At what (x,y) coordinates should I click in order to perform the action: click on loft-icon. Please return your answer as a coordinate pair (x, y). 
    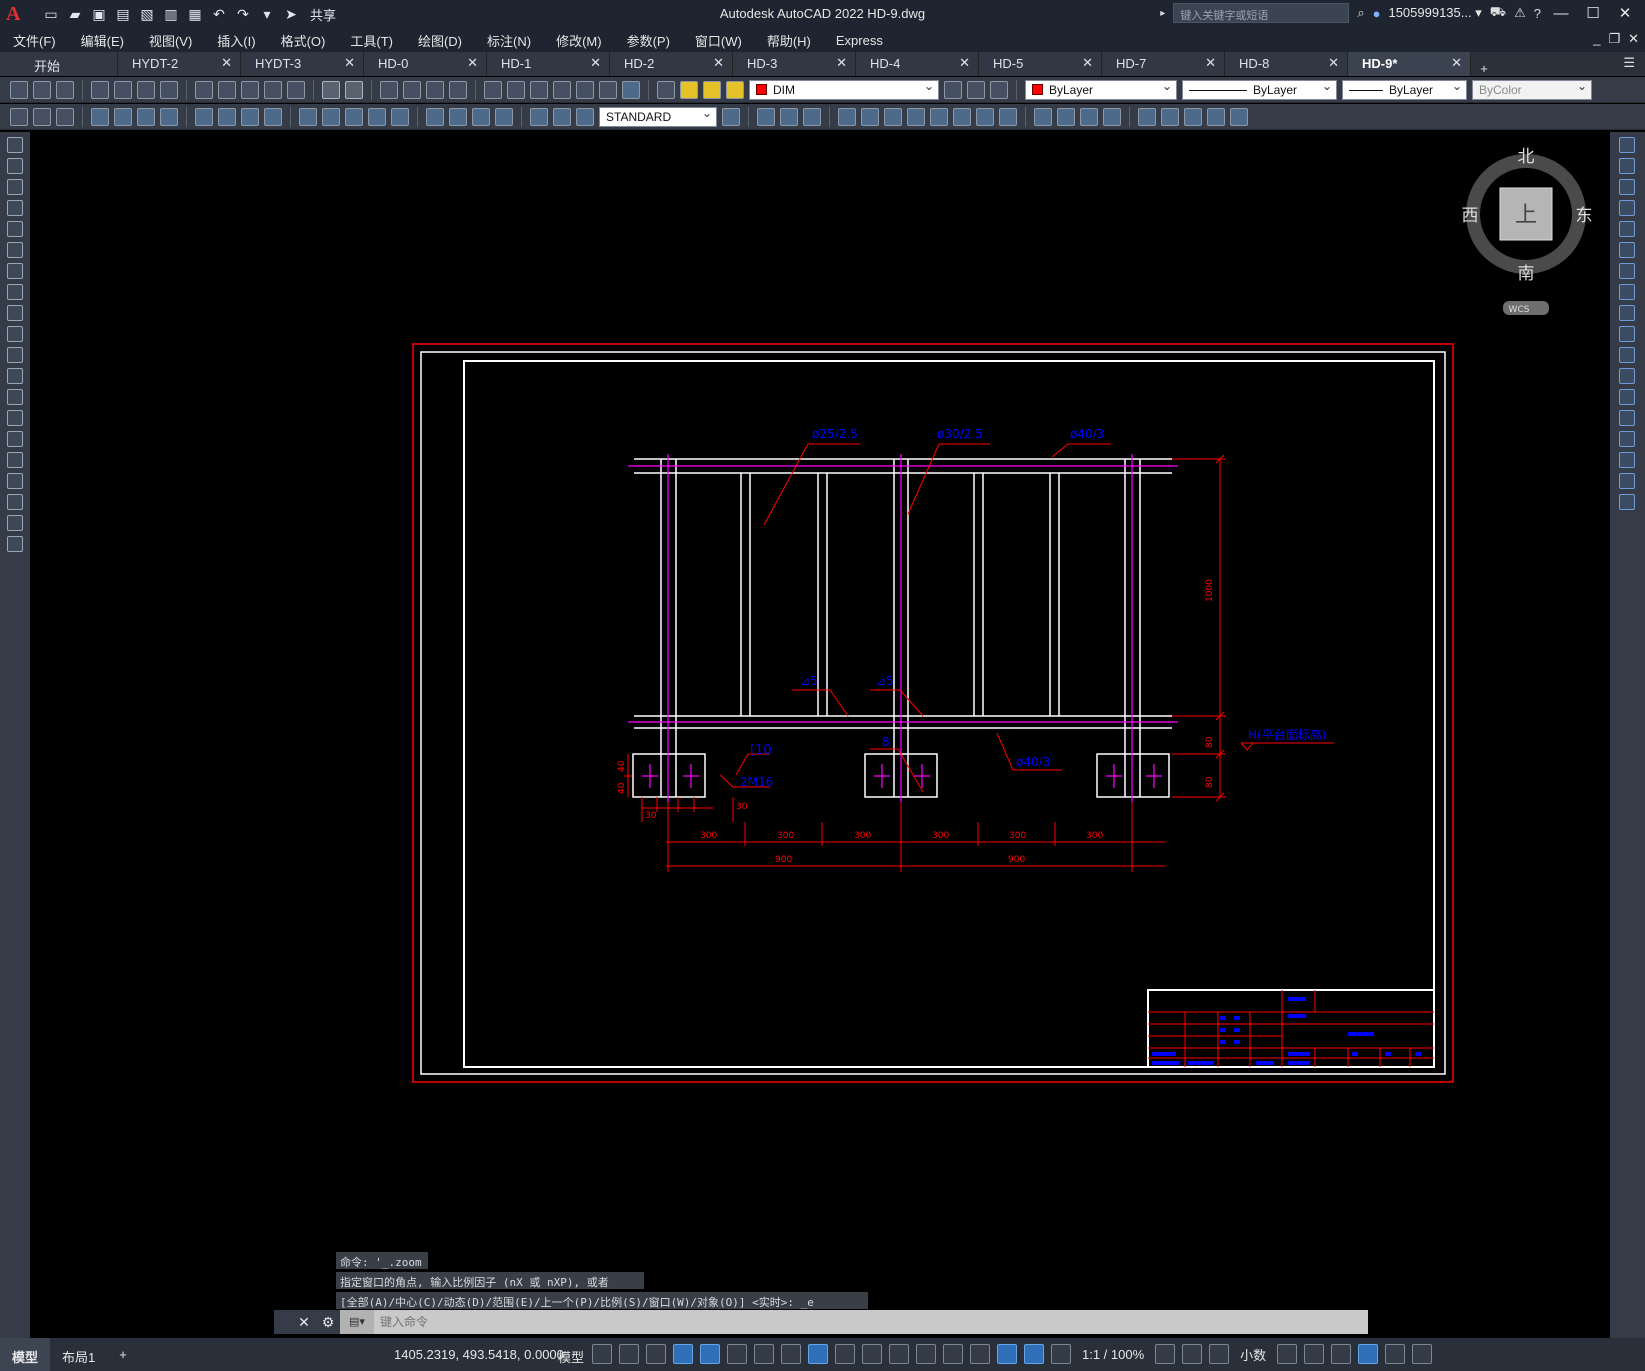
    Looking at the image, I should click on (916, 116).